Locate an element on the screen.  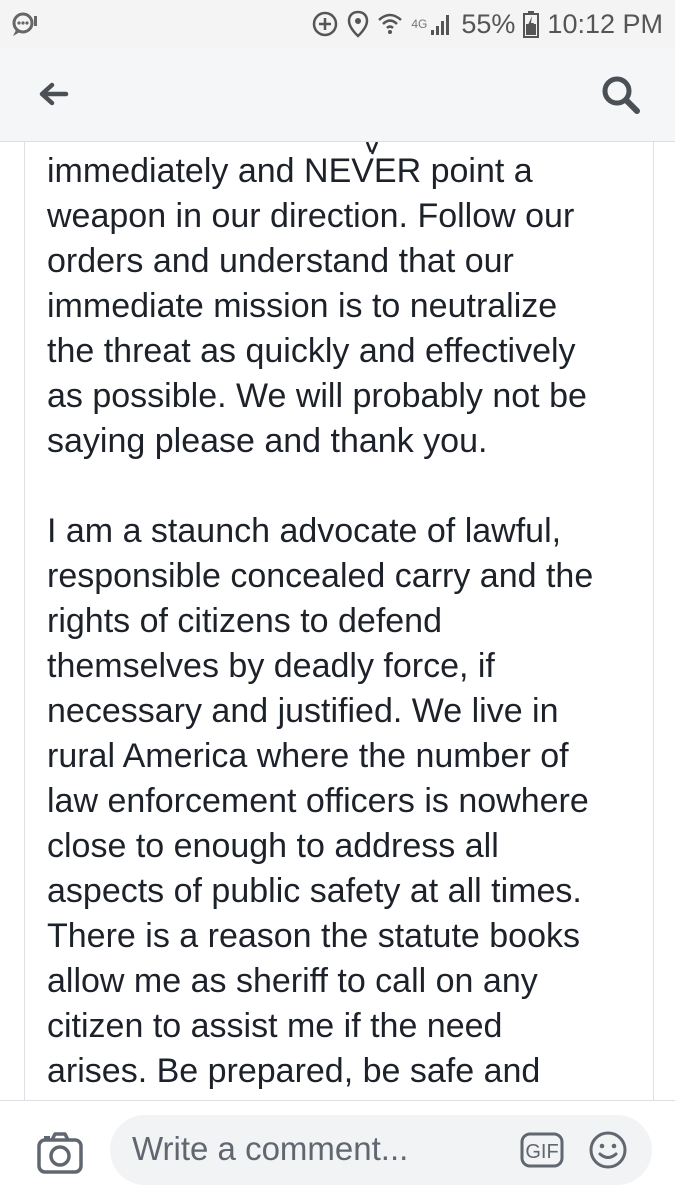
comment-bar: Write a comment... GIF is located at coordinates (337, 1150).